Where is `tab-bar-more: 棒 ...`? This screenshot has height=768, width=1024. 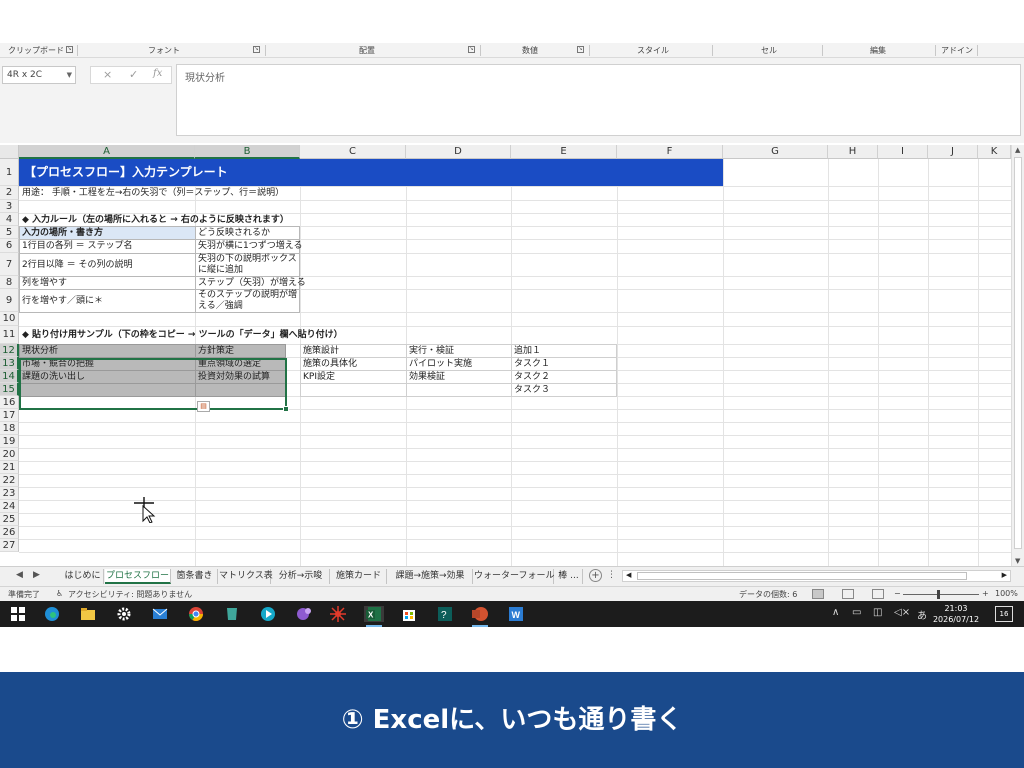
tab-bar-more: 棒 ... is located at coordinates (569, 576).